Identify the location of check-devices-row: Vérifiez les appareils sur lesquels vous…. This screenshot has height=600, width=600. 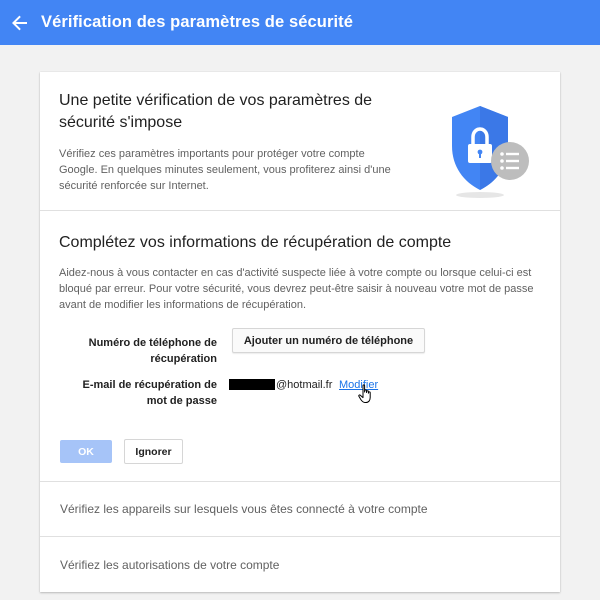
(300, 509).